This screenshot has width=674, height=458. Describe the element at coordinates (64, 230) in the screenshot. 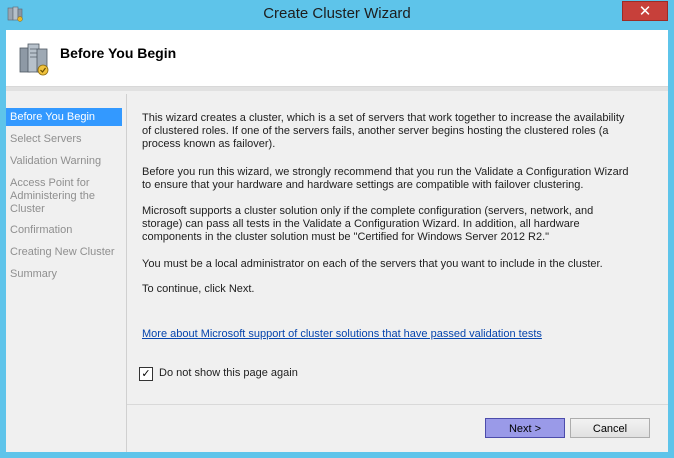

I see `step-confirmation: Confirmation` at that location.